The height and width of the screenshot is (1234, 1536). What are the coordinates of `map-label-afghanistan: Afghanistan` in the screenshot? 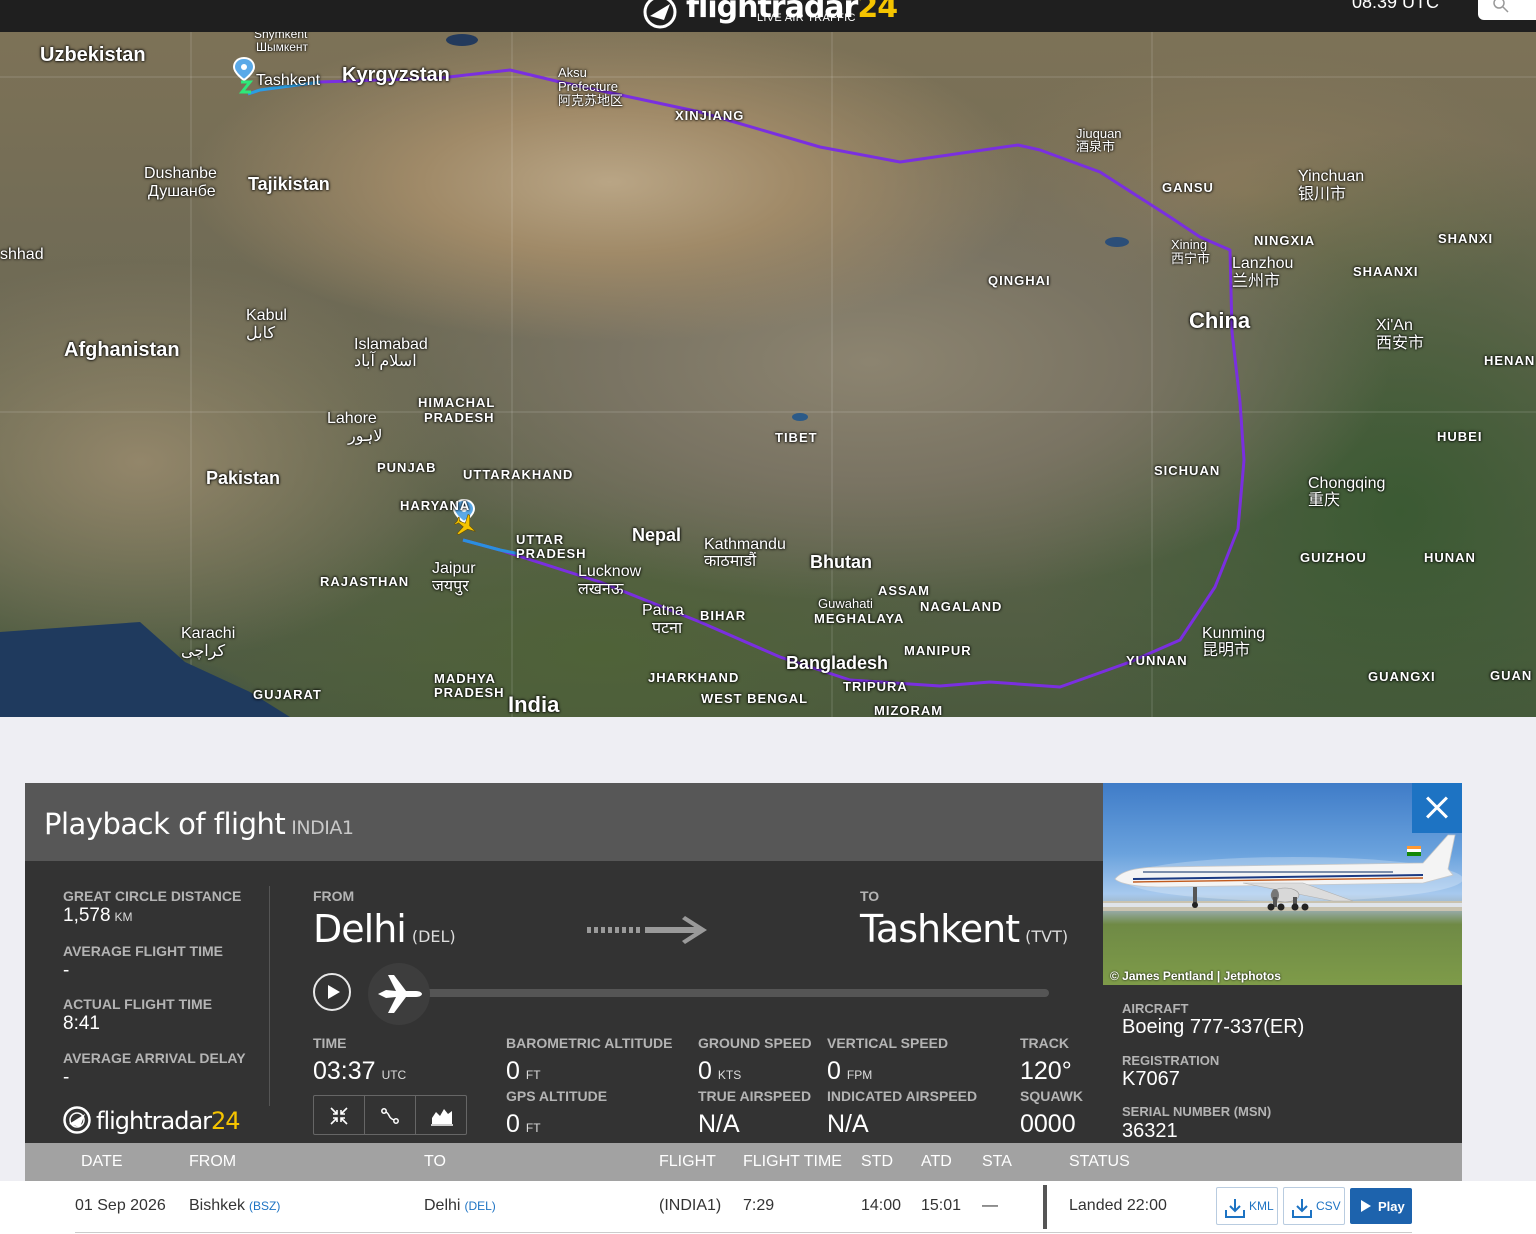 It's located at (122, 350).